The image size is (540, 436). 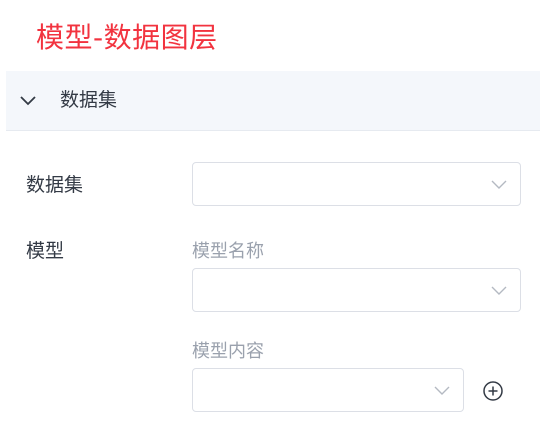 I want to click on dataset-label: 数据集, so click(x=55, y=185).